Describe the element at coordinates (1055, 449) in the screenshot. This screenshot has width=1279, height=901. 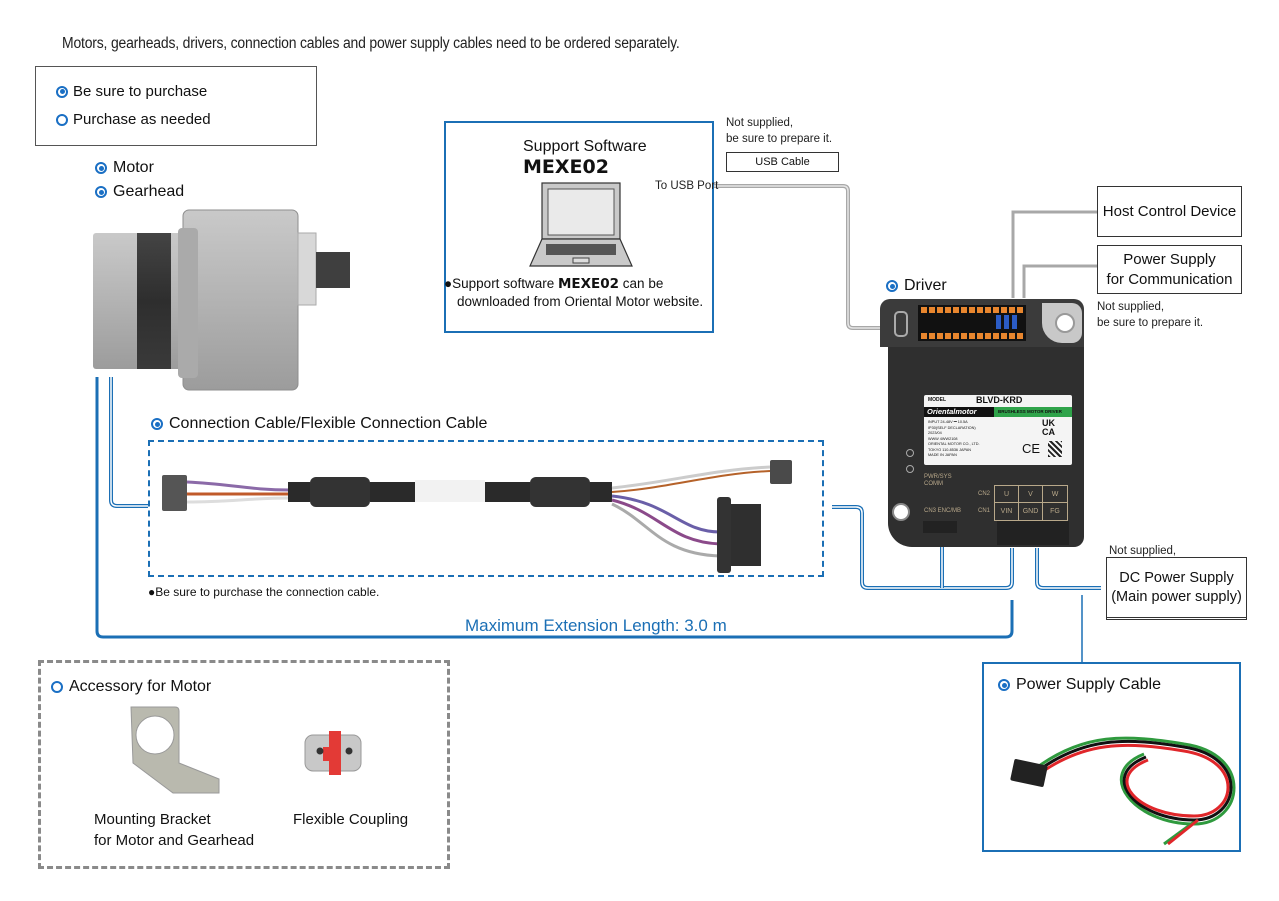
I see `qr-code-icon` at that location.